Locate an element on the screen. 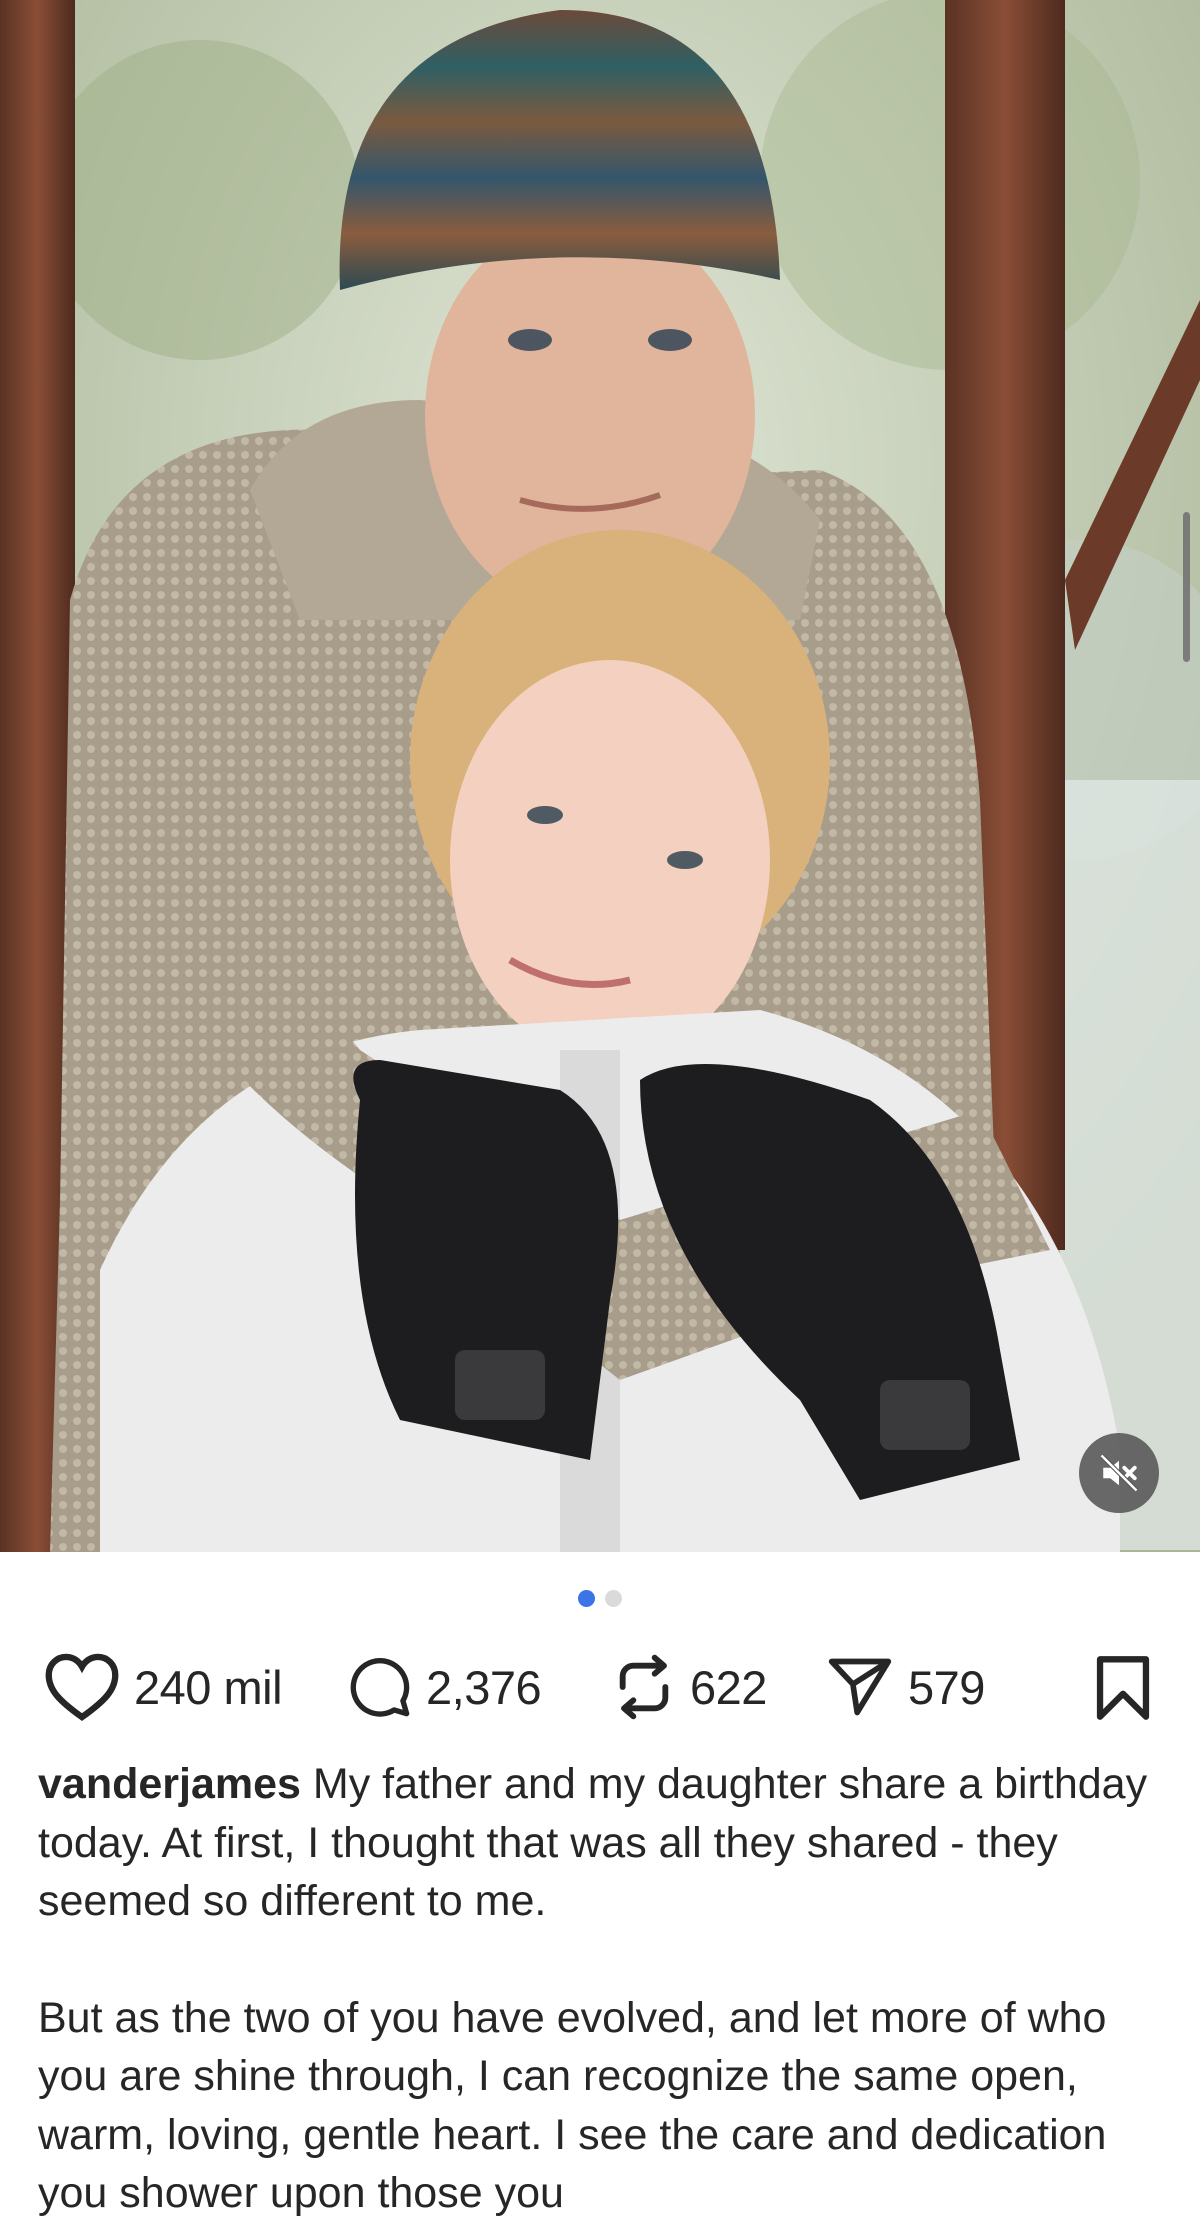 The image size is (1200, 2238). comment-button: 2,376 is located at coordinates (445, 1687).